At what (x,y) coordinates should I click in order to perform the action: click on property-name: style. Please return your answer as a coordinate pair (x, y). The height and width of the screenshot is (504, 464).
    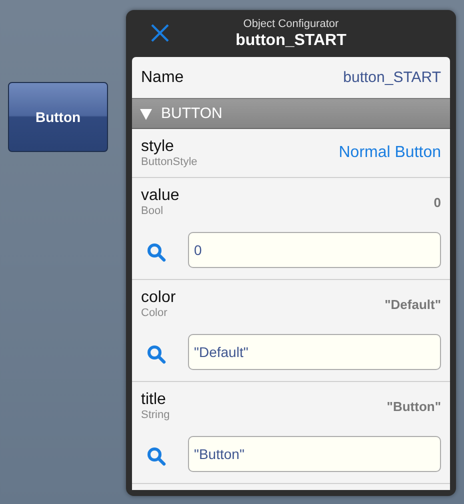
    Looking at the image, I should click on (158, 146).